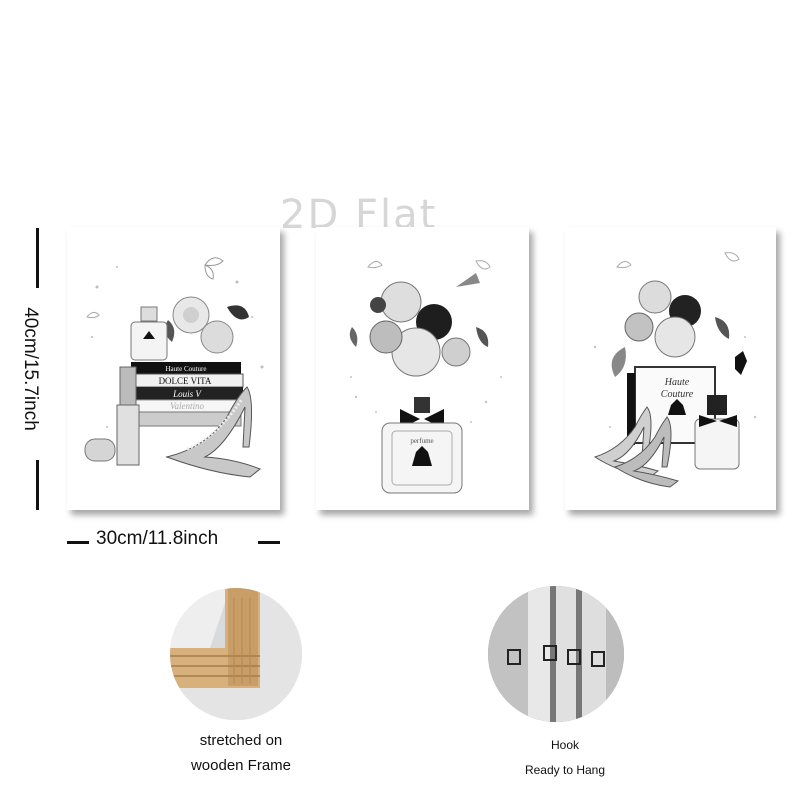  Describe the element at coordinates (30, 369) in the screenshot. I see `height-dimension-label: 40cm/15.7inch` at that location.